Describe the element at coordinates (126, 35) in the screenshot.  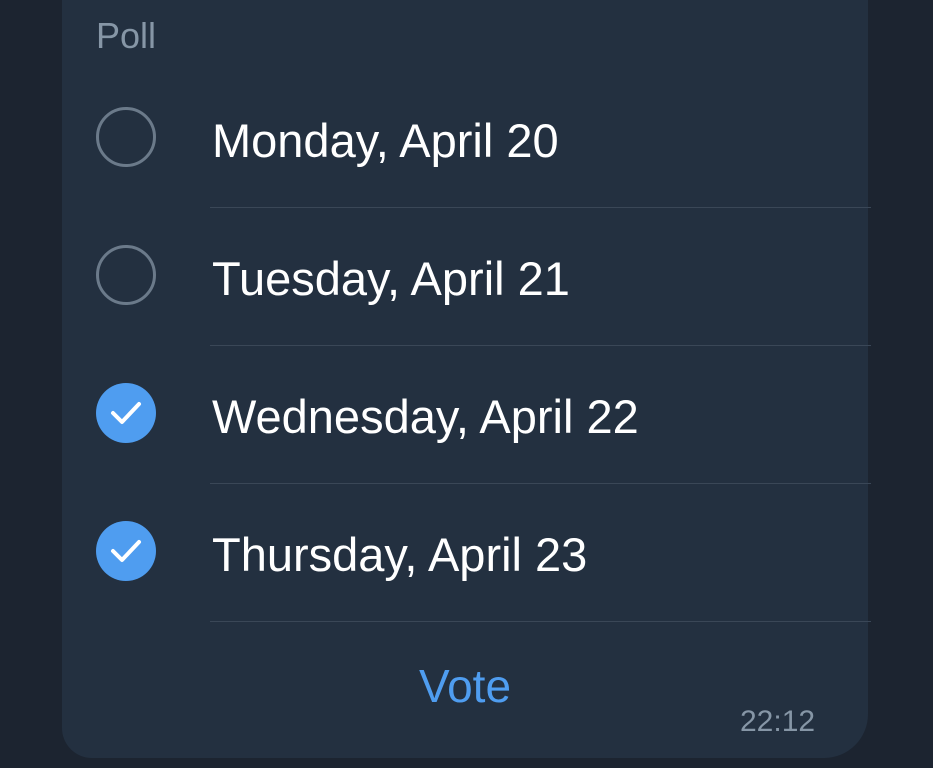
I see `poll-type-label: Poll` at that location.